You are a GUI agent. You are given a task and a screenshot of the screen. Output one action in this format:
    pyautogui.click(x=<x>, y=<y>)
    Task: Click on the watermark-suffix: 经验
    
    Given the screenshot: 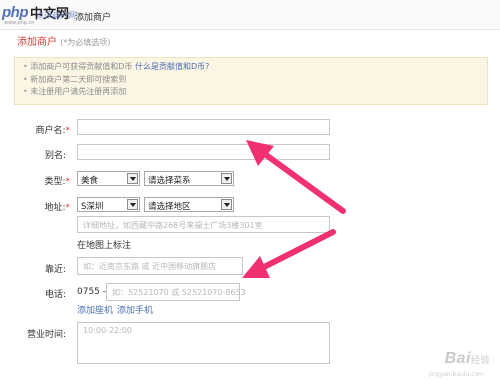 What is the action you would take?
    pyautogui.click(x=480, y=360)
    